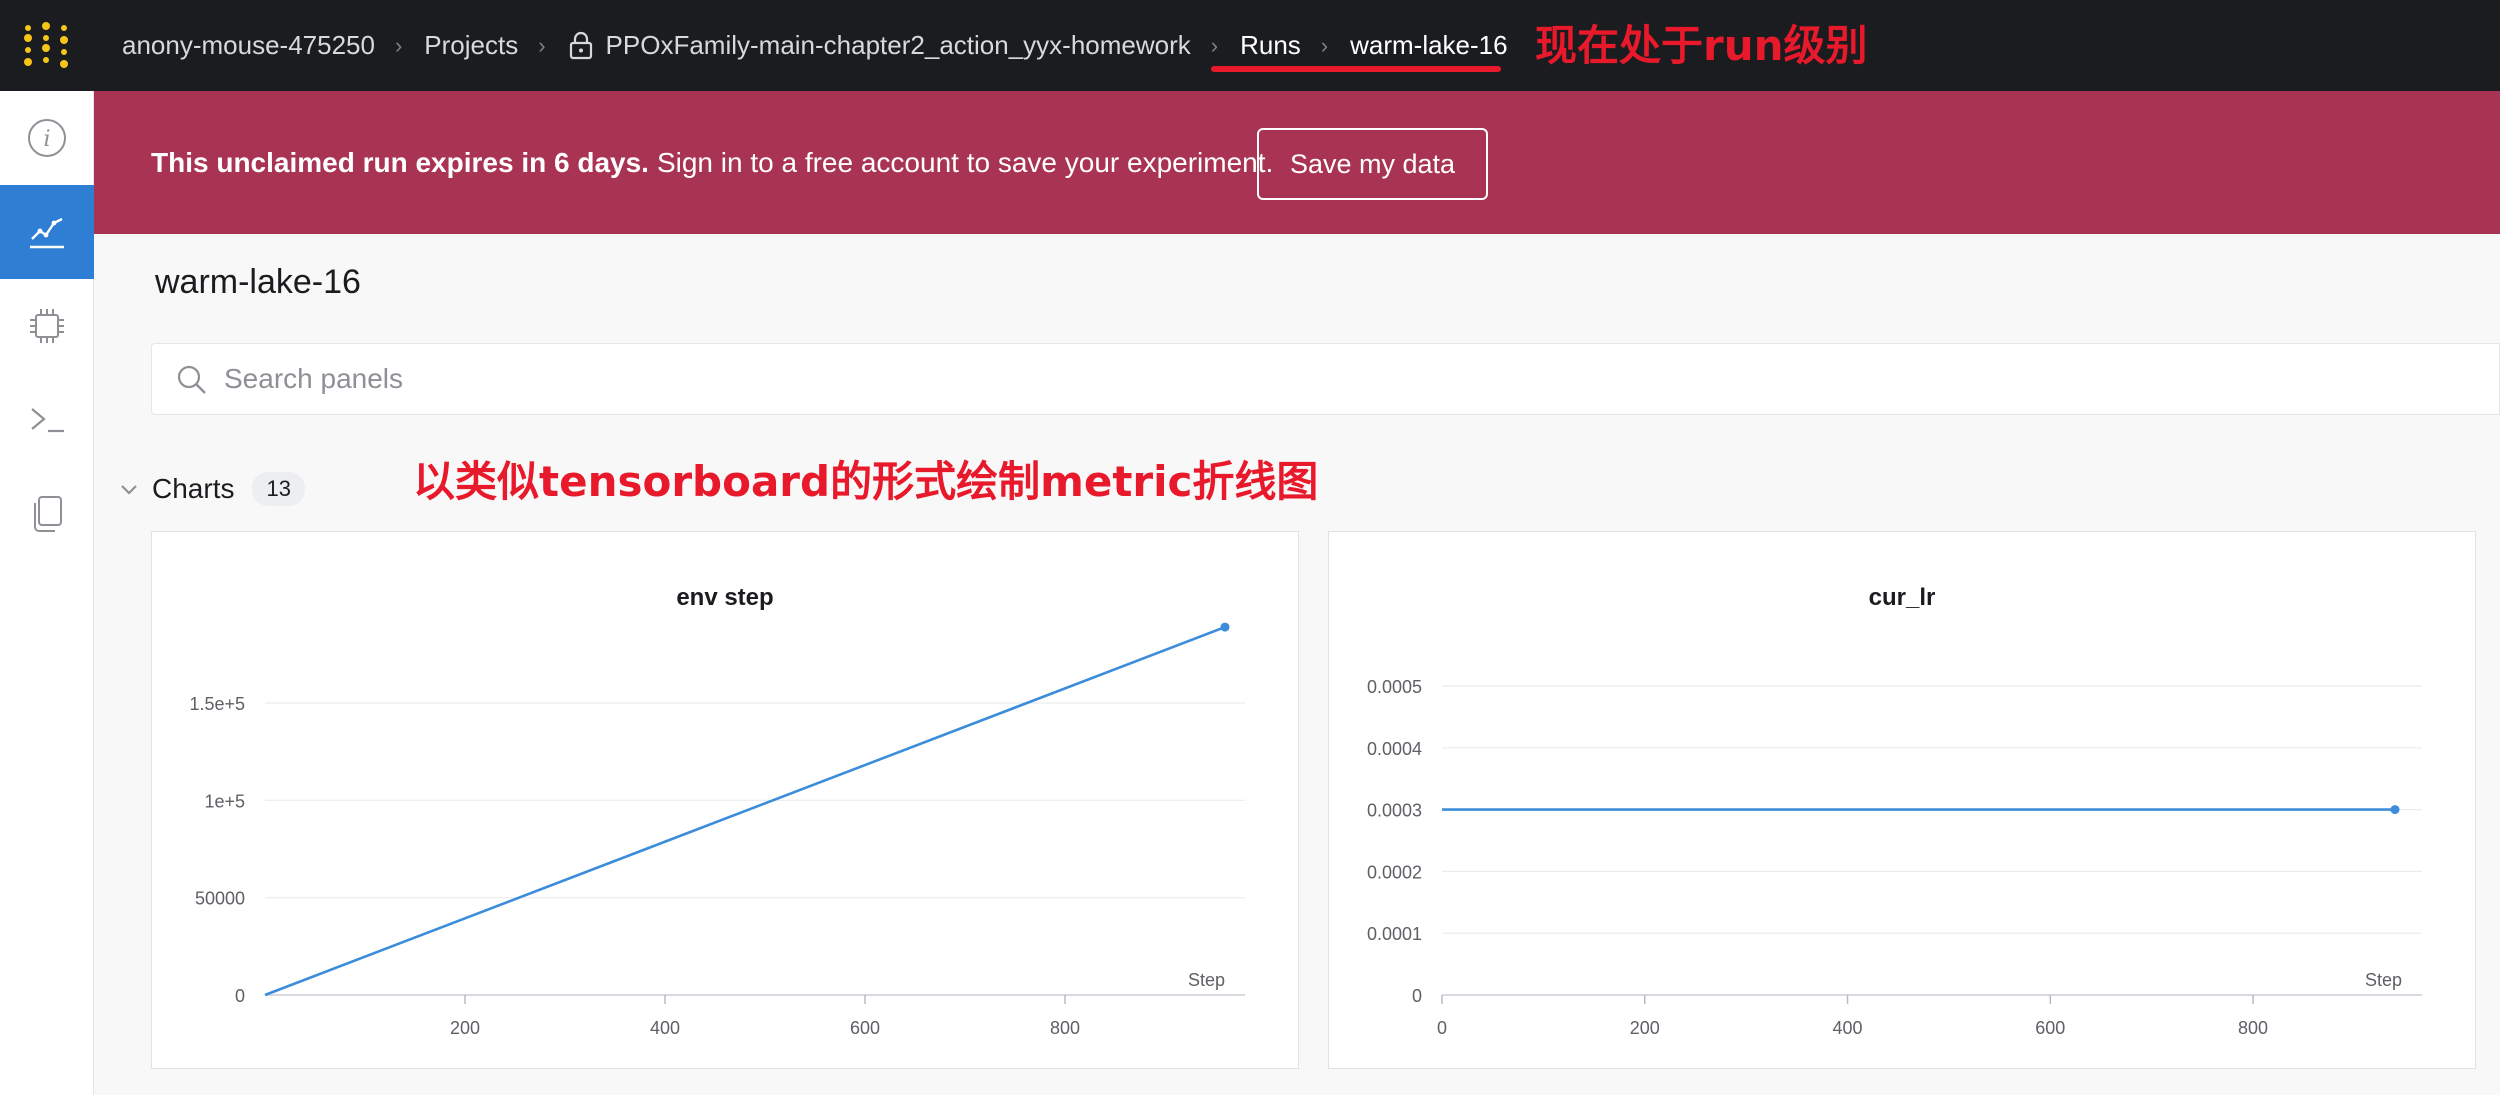 The image size is (2500, 1095). Describe the element at coordinates (1701, 45) in the screenshot. I see `annotation-run-level: 现在处于run级别` at that location.